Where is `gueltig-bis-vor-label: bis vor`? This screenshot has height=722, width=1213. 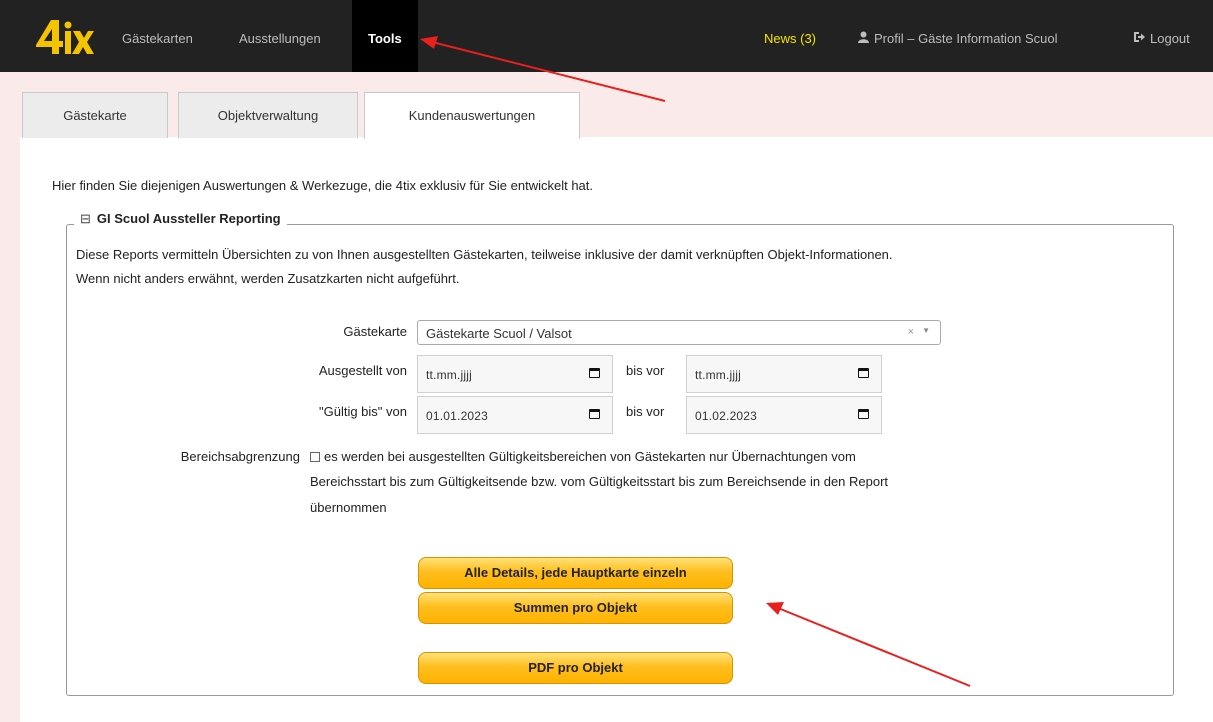
gueltig-bis-vor-label: bis vor is located at coordinates (645, 411).